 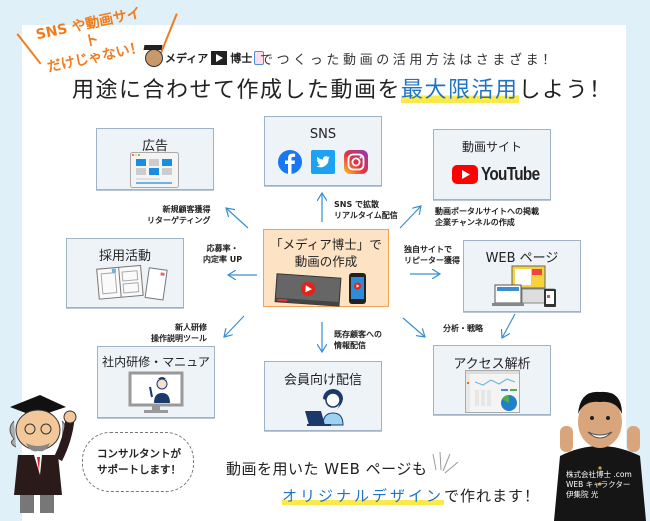 I want to click on devices-icon, so click(x=524, y=286).